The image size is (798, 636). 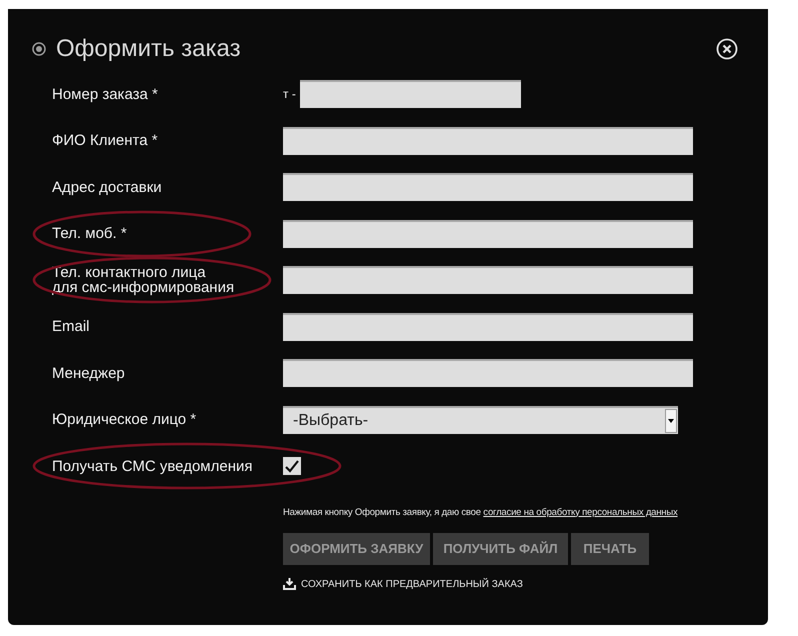 What do you see at coordinates (500, 548) in the screenshot?
I see `action-button: ПОЛУЧИТЬ ФАЙЛ` at bounding box center [500, 548].